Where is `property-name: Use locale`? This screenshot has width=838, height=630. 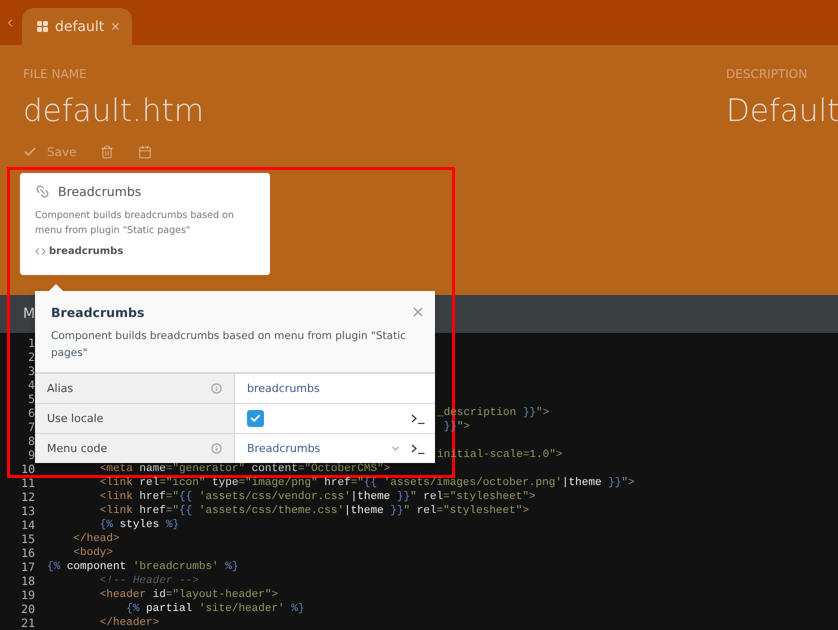 property-name: Use locale is located at coordinates (75, 418).